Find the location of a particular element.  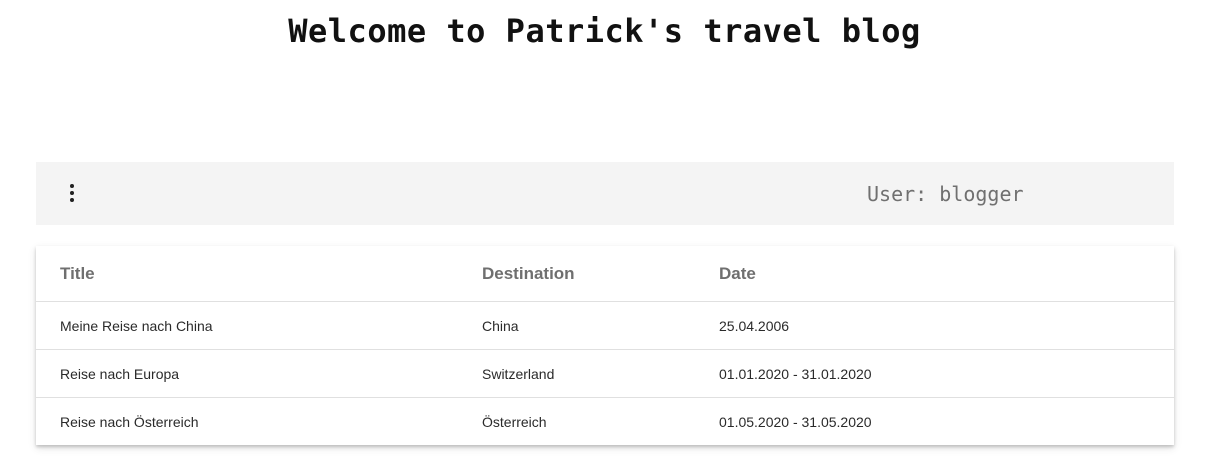

column-header-destination: Destination is located at coordinates (576, 274).